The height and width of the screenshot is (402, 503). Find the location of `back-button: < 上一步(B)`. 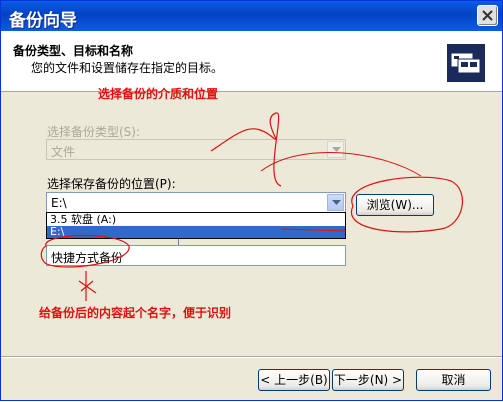

back-button: < 上一步(B) is located at coordinates (294, 380).